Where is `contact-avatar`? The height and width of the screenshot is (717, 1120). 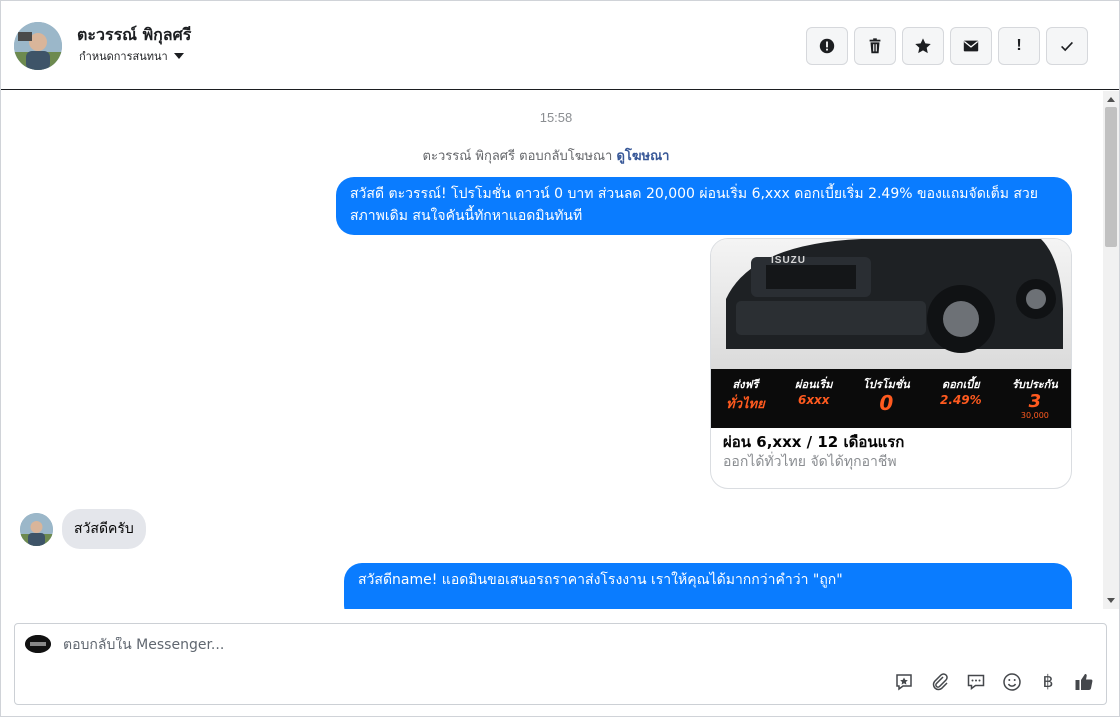
contact-avatar is located at coordinates (38, 46).